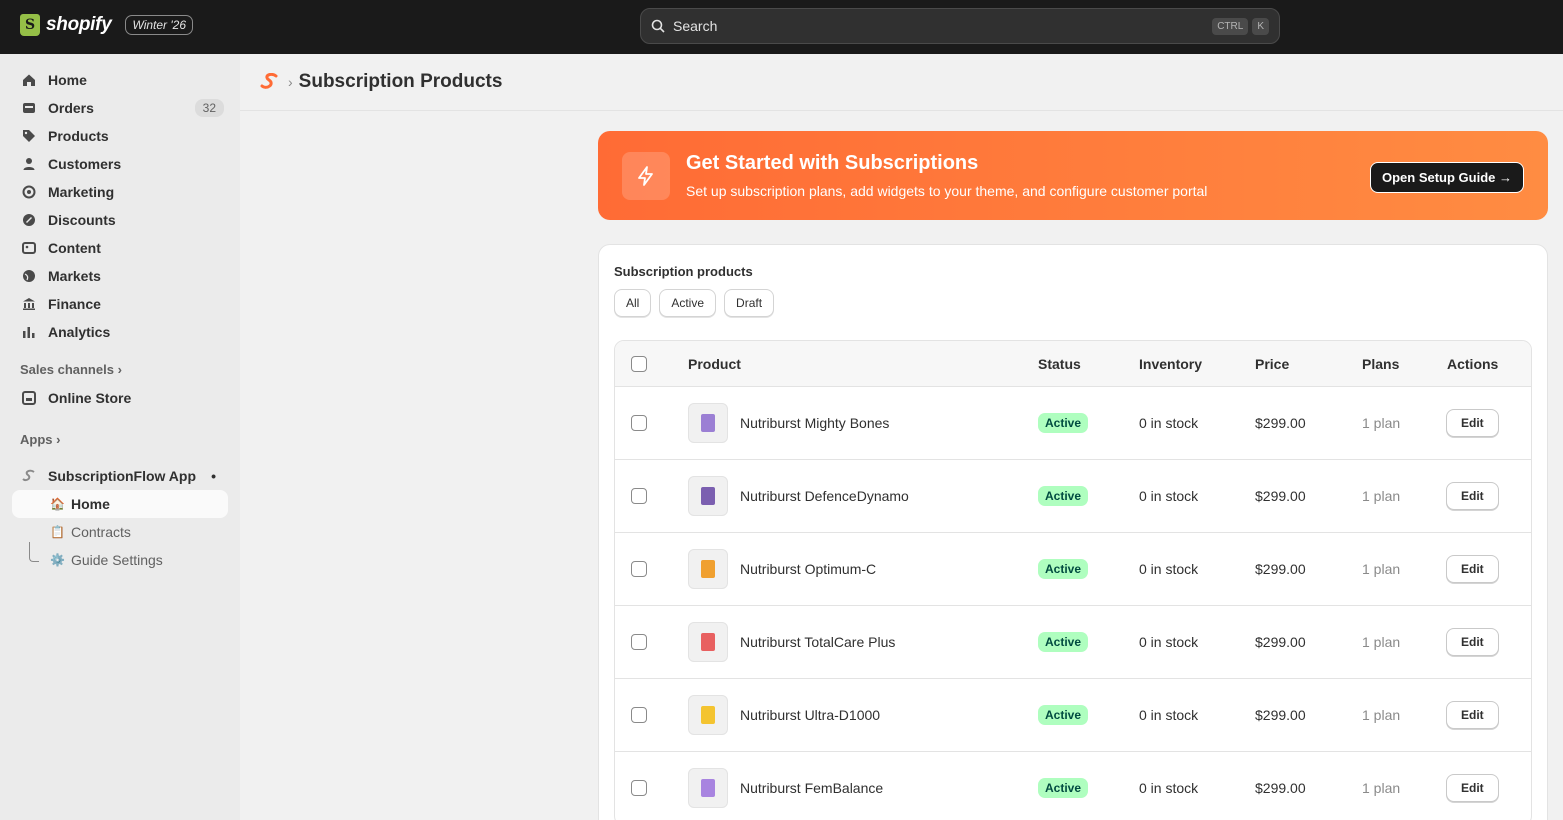 This screenshot has width=1563, height=820. Describe the element at coordinates (1473, 363) in the screenshot. I see `column-actions: Actions` at that location.